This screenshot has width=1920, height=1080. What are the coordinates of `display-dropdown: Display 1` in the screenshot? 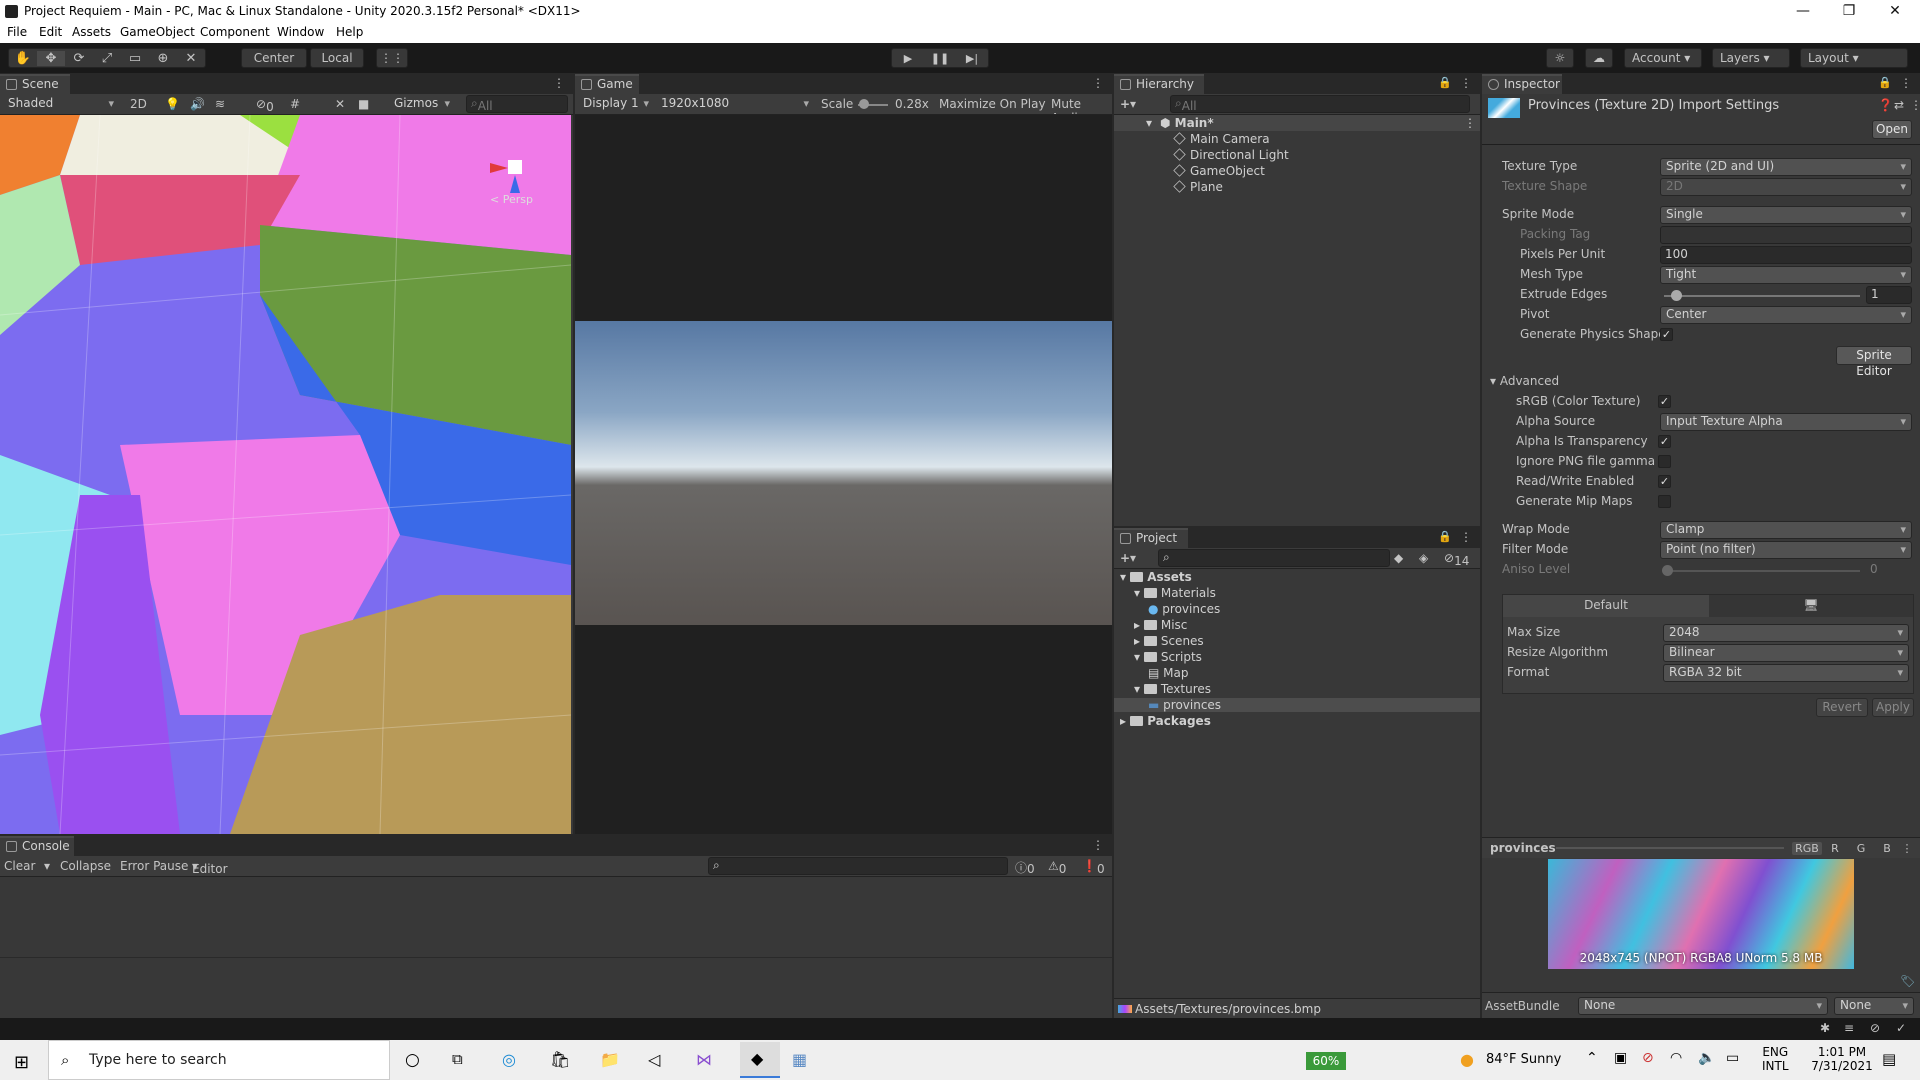 It's located at (616, 104).